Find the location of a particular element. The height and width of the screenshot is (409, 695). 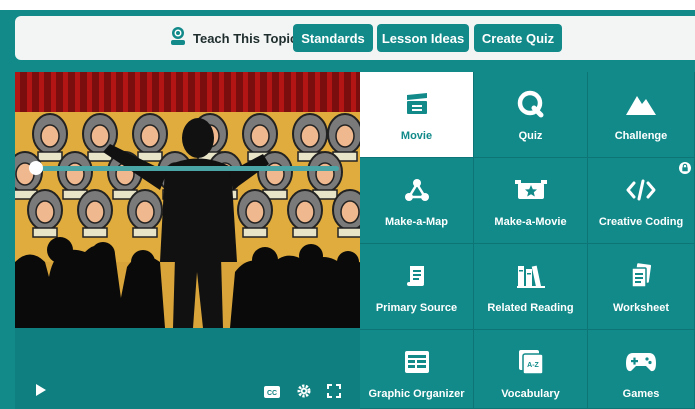

tile-label: Quiz is located at coordinates (530, 136).